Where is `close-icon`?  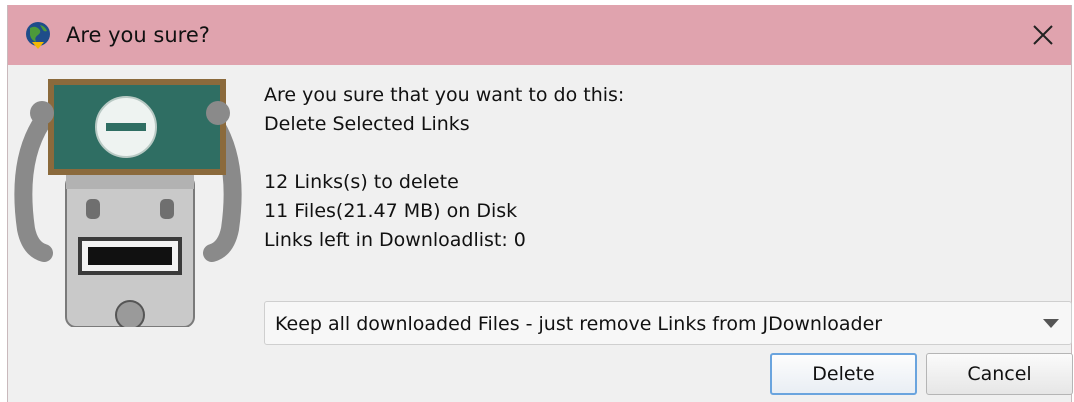
close-icon is located at coordinates (1043, 35).